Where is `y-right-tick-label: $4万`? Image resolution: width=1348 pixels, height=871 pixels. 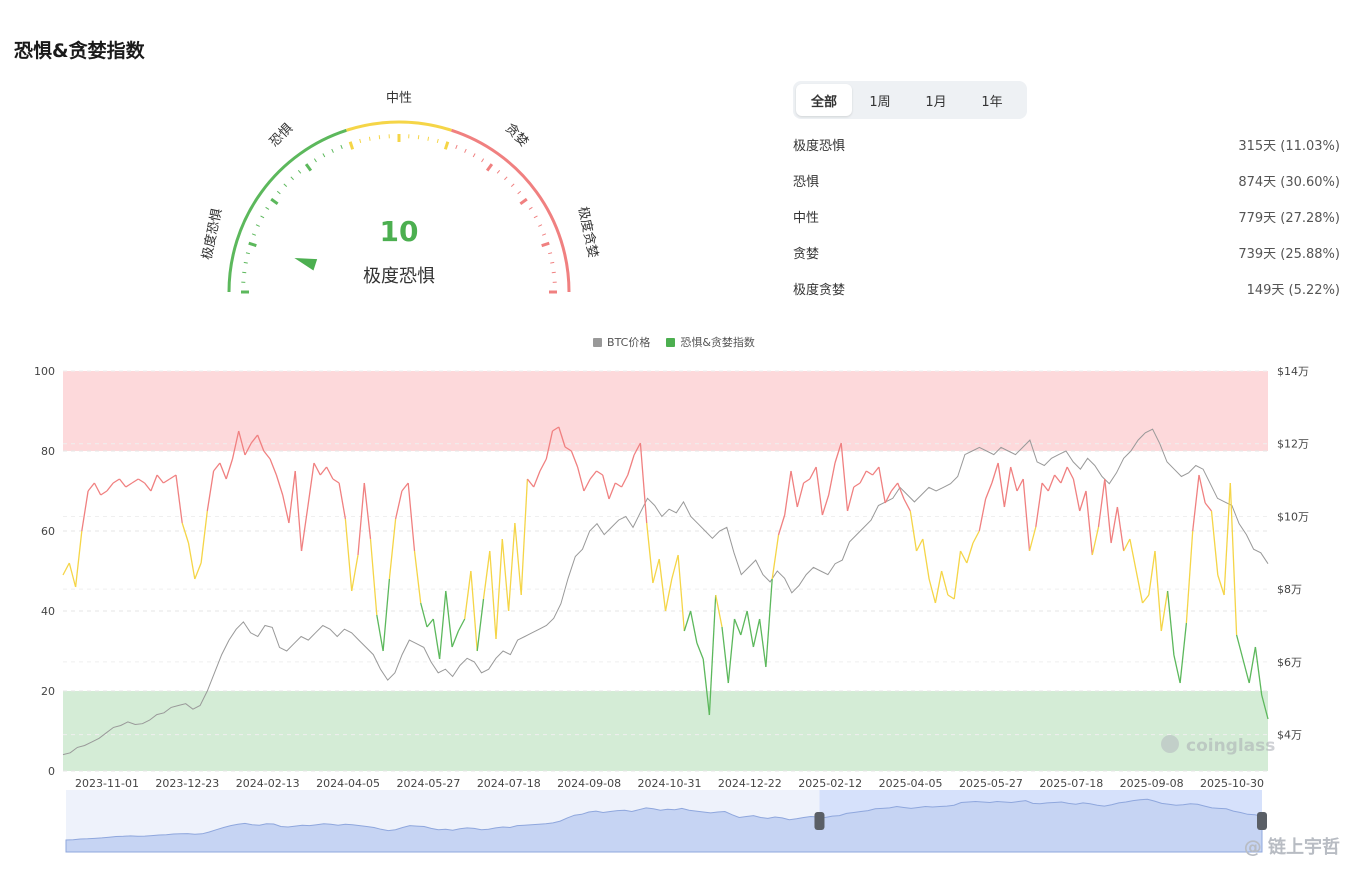 y-right-tick-label: $4万 is located at coordinates (1289, 735).